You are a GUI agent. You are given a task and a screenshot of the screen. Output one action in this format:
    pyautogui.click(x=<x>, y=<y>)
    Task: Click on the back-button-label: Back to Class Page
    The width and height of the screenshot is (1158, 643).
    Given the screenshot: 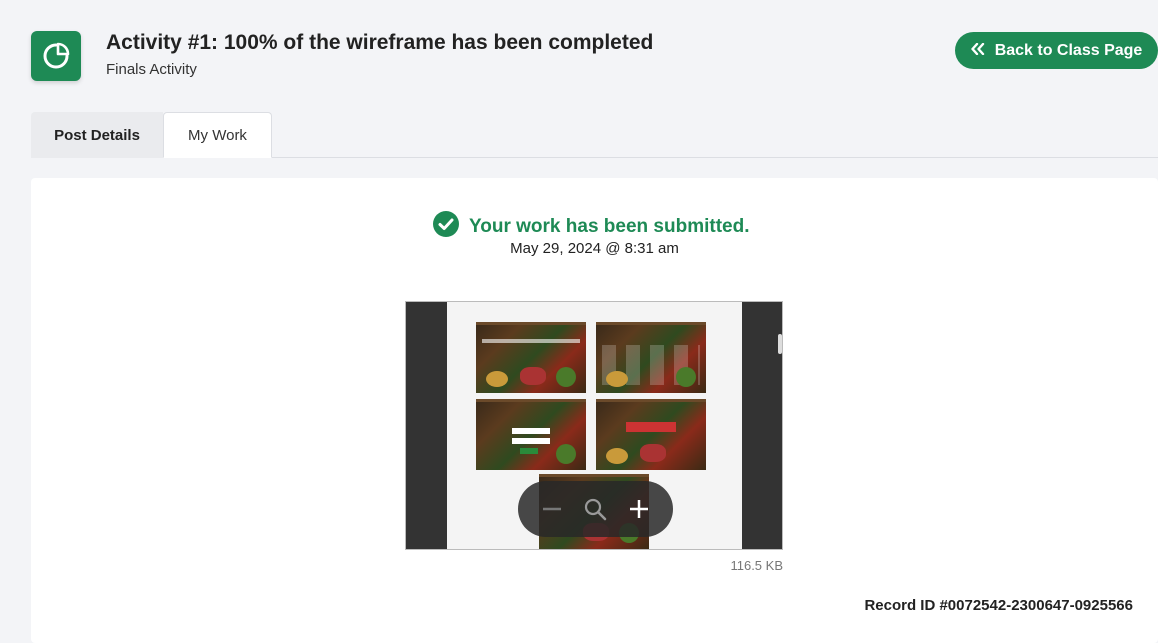 What is the action you would take?
    pyautogui.click(x=1068, y=50)
    